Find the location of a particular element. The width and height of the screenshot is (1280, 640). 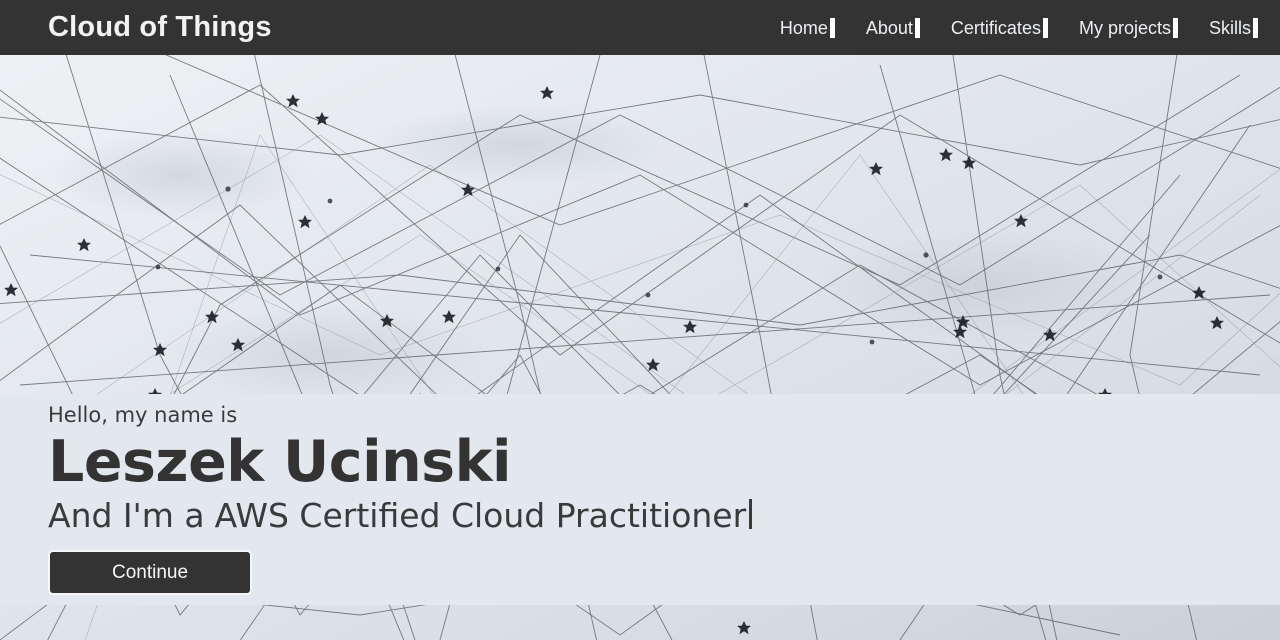

nav-item-certificates: Certificates is located at coordinates (999, 27).